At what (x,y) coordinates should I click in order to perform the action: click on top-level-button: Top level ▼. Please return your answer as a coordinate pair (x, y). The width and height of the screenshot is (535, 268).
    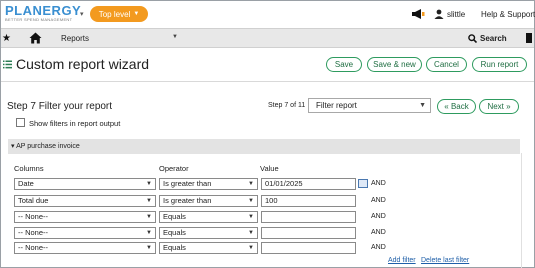
    Looking at the image, I should click on (119, 14).